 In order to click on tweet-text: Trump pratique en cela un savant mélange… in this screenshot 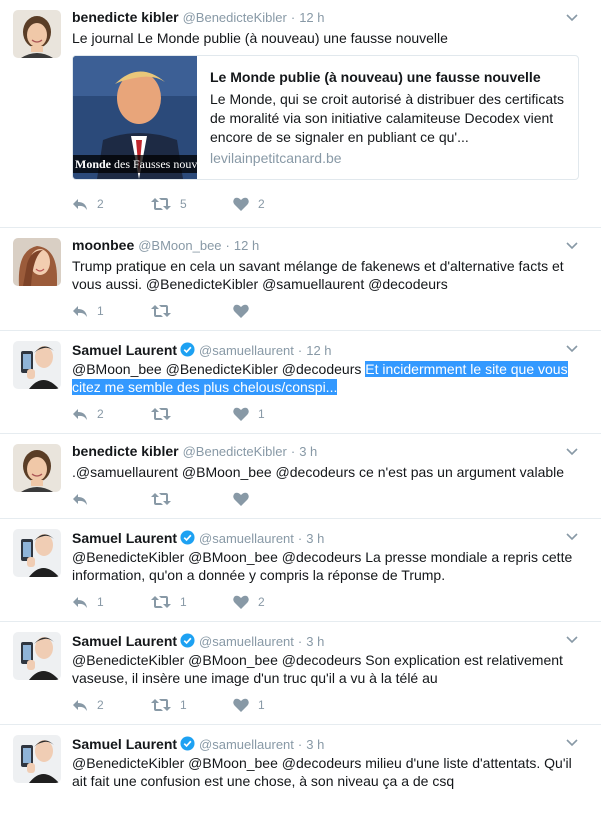, I will do `click(318, 275)`.